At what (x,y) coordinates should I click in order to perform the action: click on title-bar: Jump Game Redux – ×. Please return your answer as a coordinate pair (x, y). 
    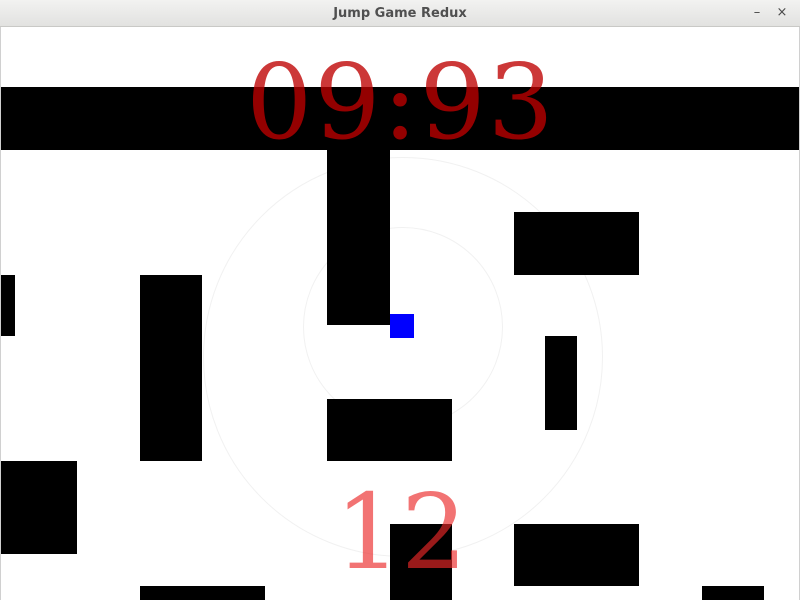
    Looking at the image, I should click on (400, 13).